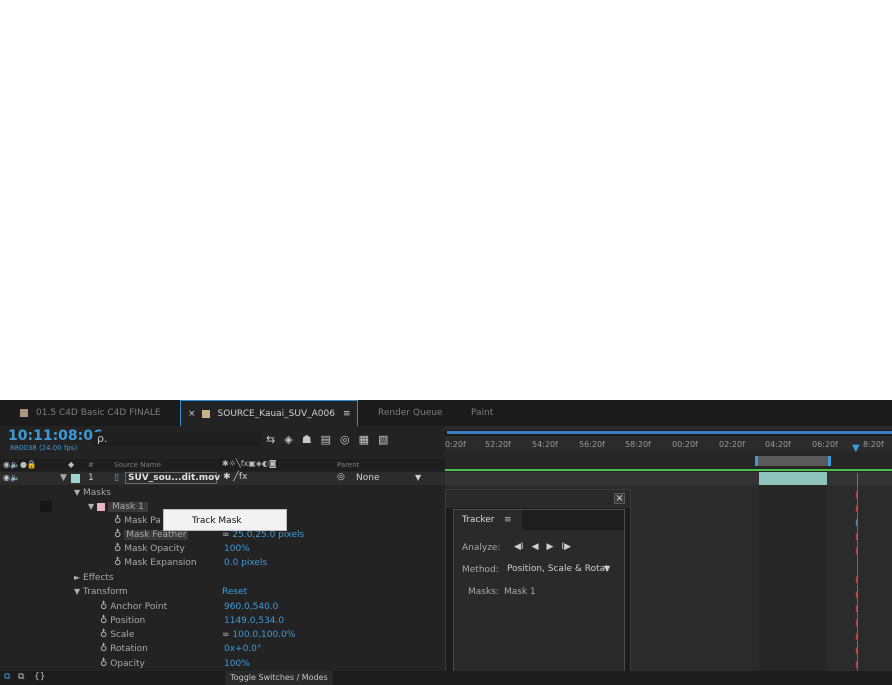 This screenshot has height=685, width=892. I want to click on mask-opacity-row: ♁ Mask Opacity, so click(149, 549).